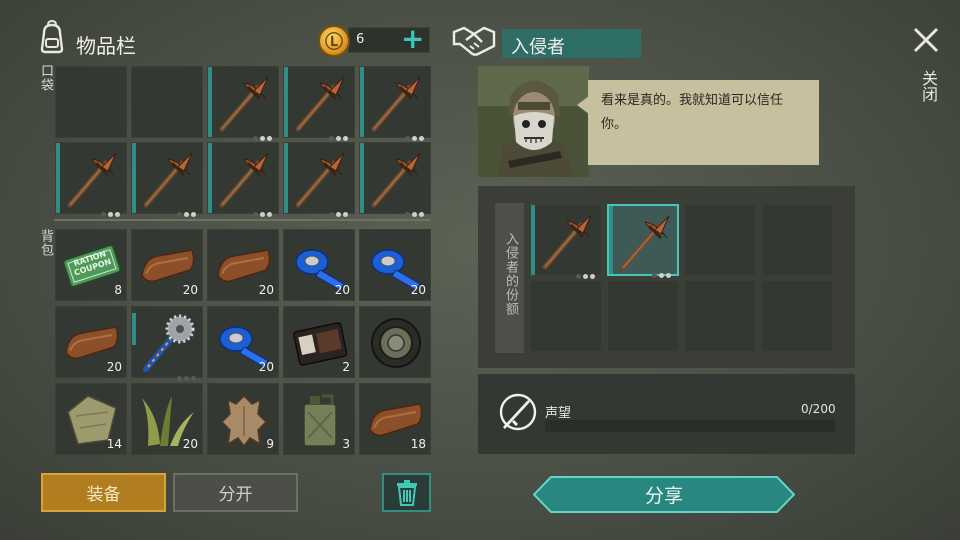 The height and width of the screenshot is (540, 960). Describe the element at coordinates (346, 444) in the screenshot. I see `item-quantity: 3` at that location.